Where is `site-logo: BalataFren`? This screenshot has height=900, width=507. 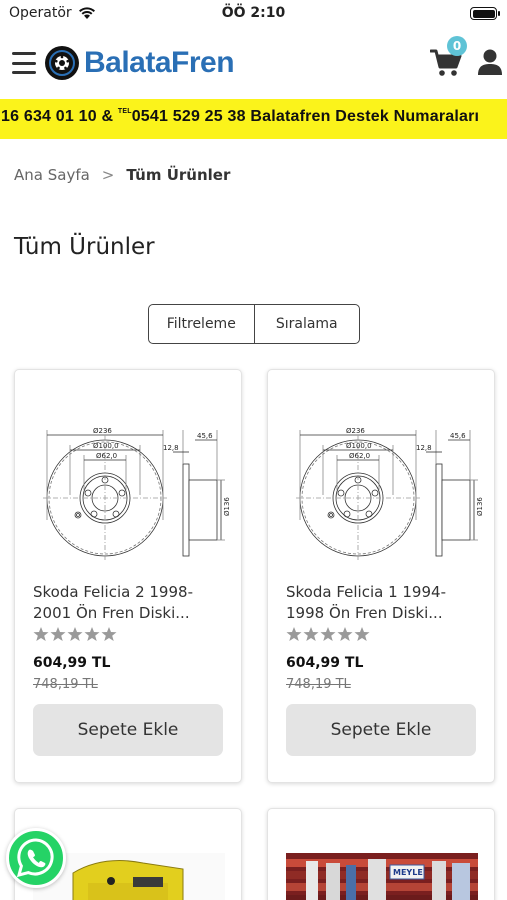
site-logo: BalataFren is located at coordinates (139, 63).